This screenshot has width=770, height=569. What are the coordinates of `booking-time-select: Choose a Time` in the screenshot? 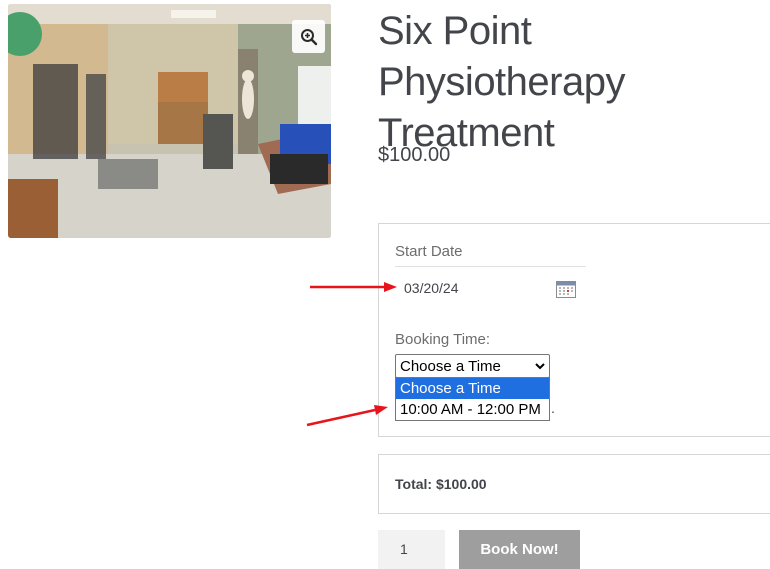 It's located at (472, 366).